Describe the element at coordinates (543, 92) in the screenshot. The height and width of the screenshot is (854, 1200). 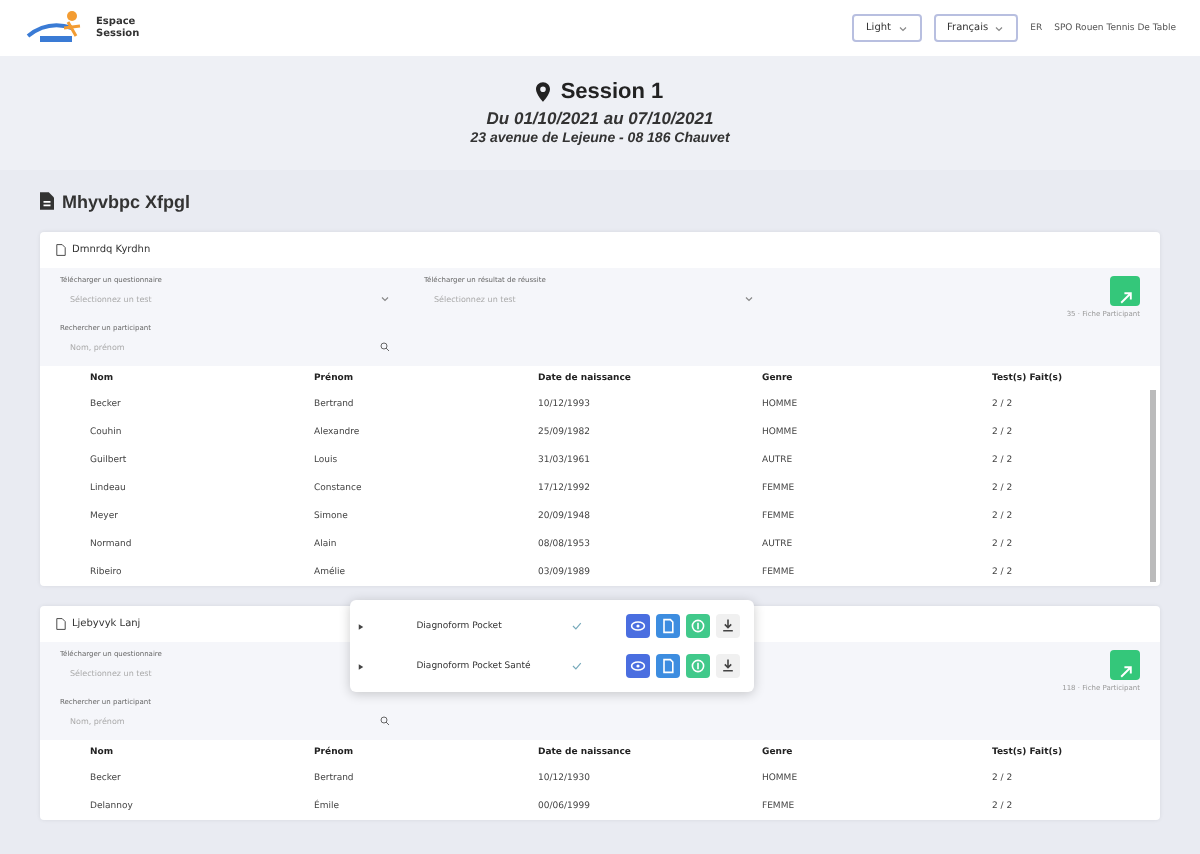
I see `location-pin-icon` at that location.